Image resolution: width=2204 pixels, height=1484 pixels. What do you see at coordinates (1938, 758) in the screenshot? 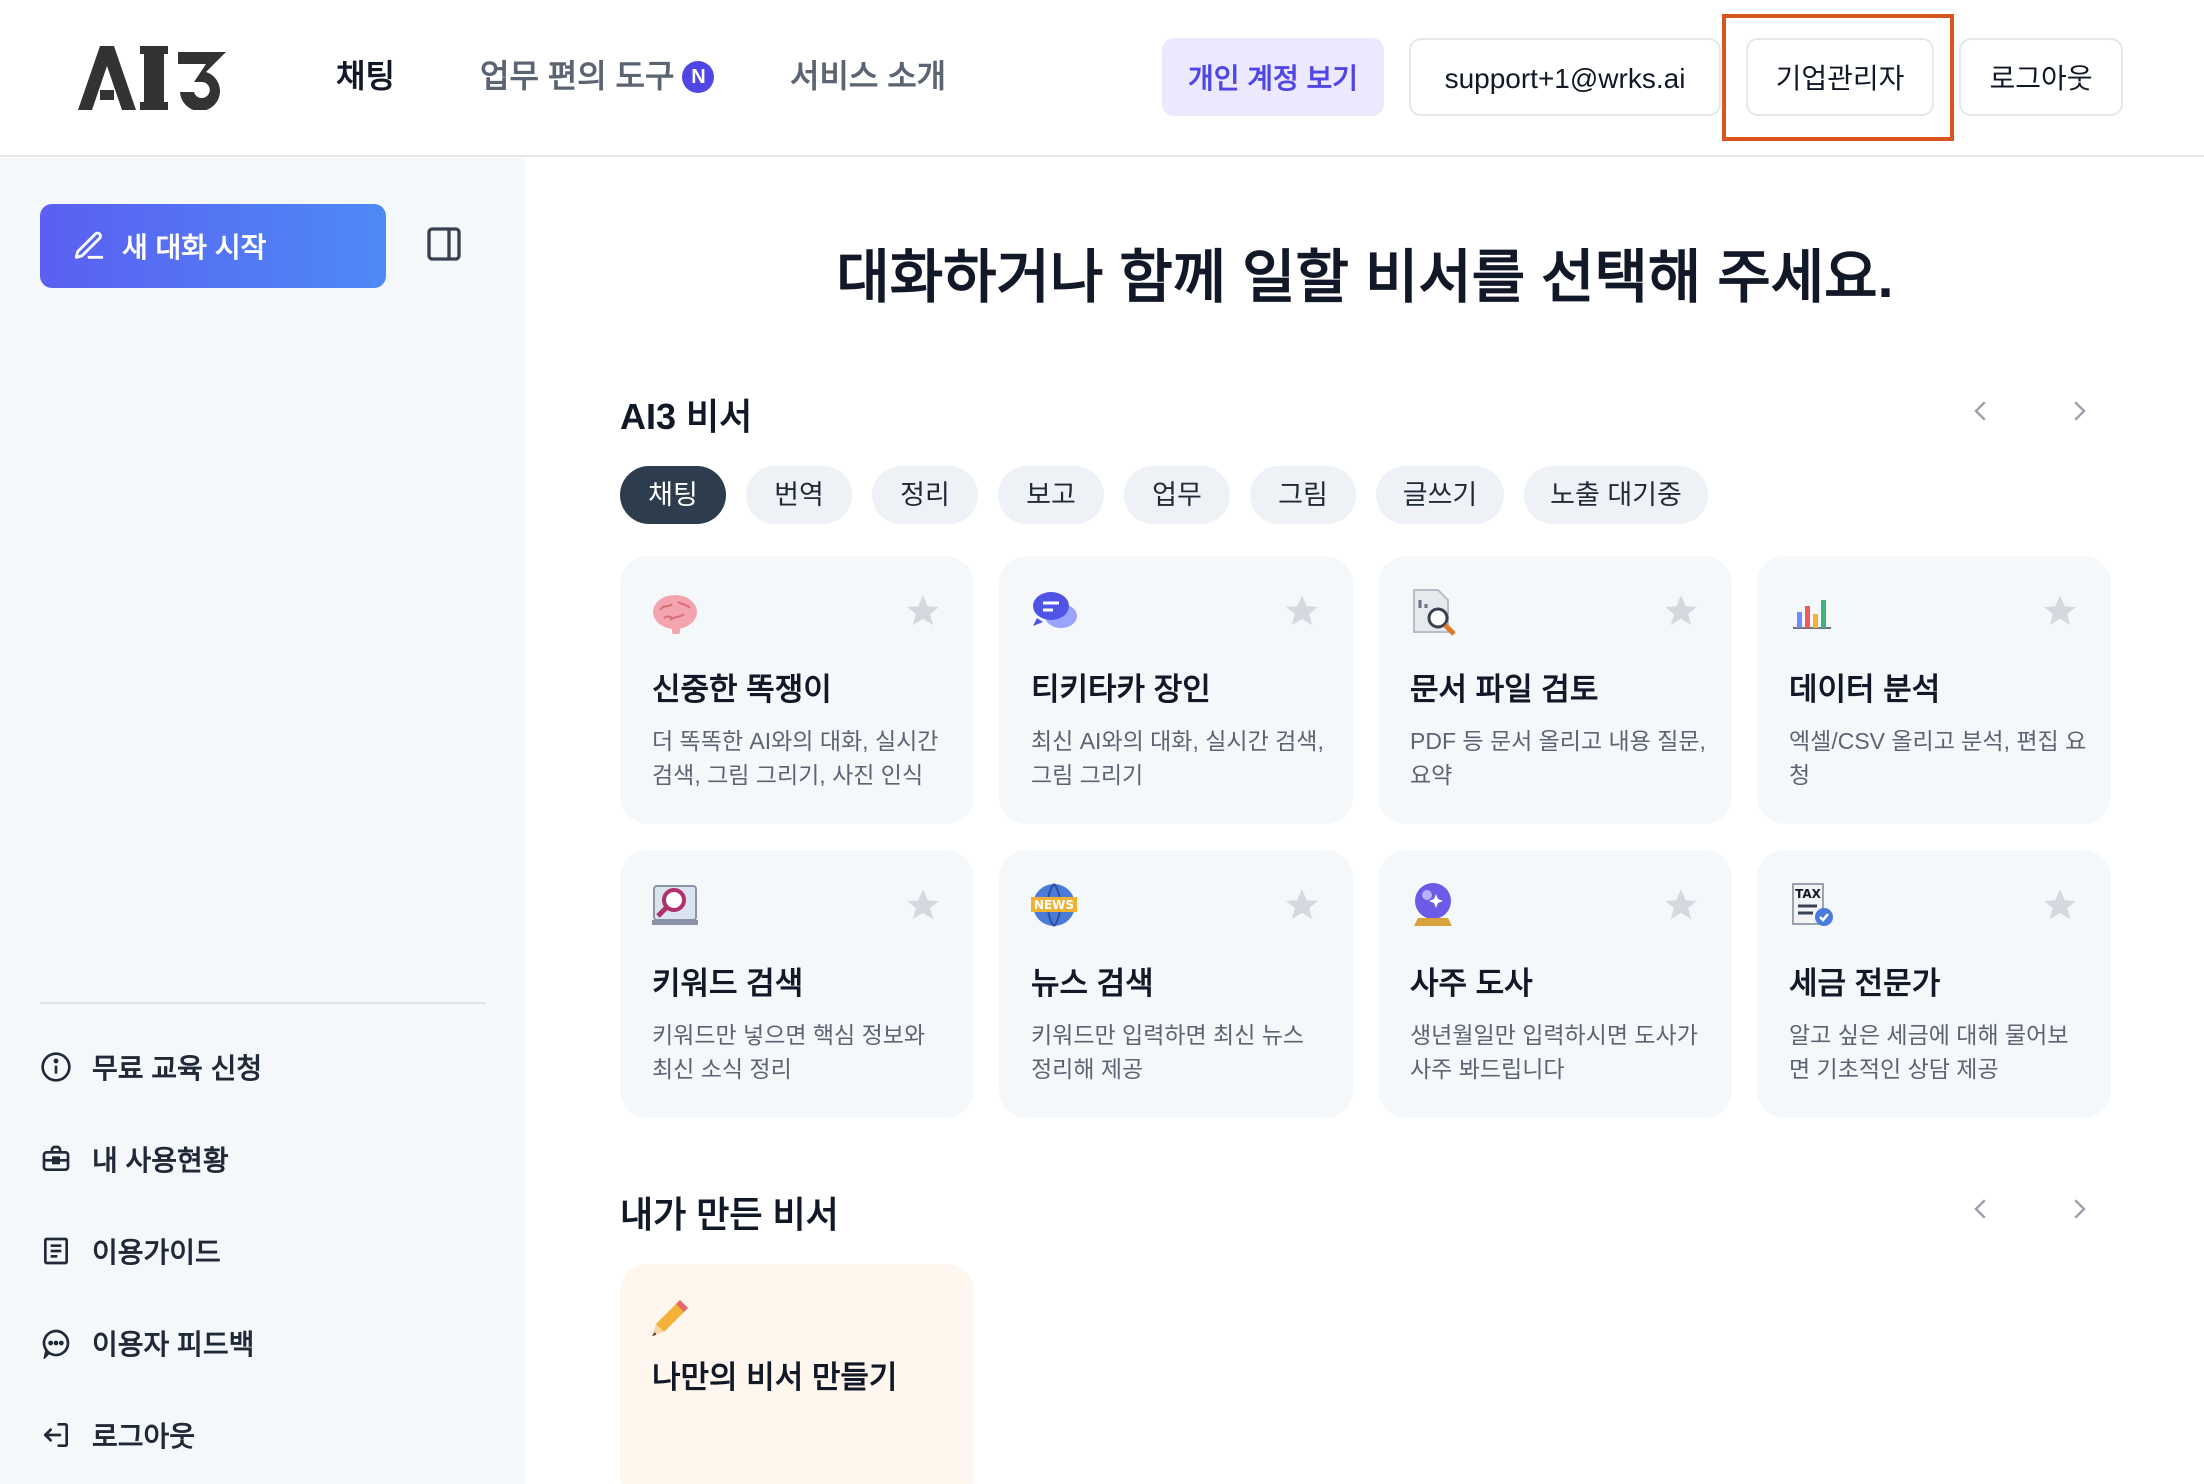
I see `card-description: 엑셀/CSV 올리고 분석, 편집 요청` at bounding box center [1938, 758].